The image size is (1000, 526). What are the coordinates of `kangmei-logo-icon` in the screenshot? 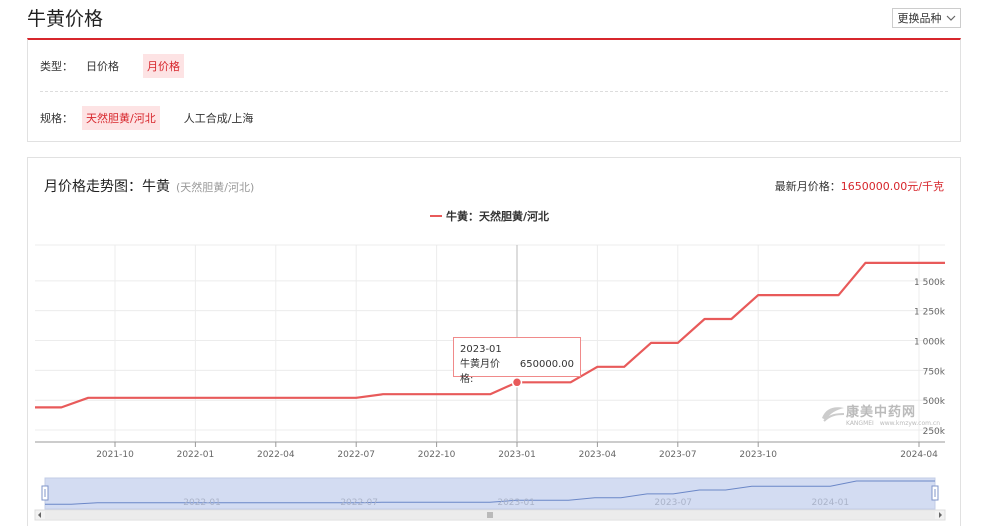 It's located at (833, 414).